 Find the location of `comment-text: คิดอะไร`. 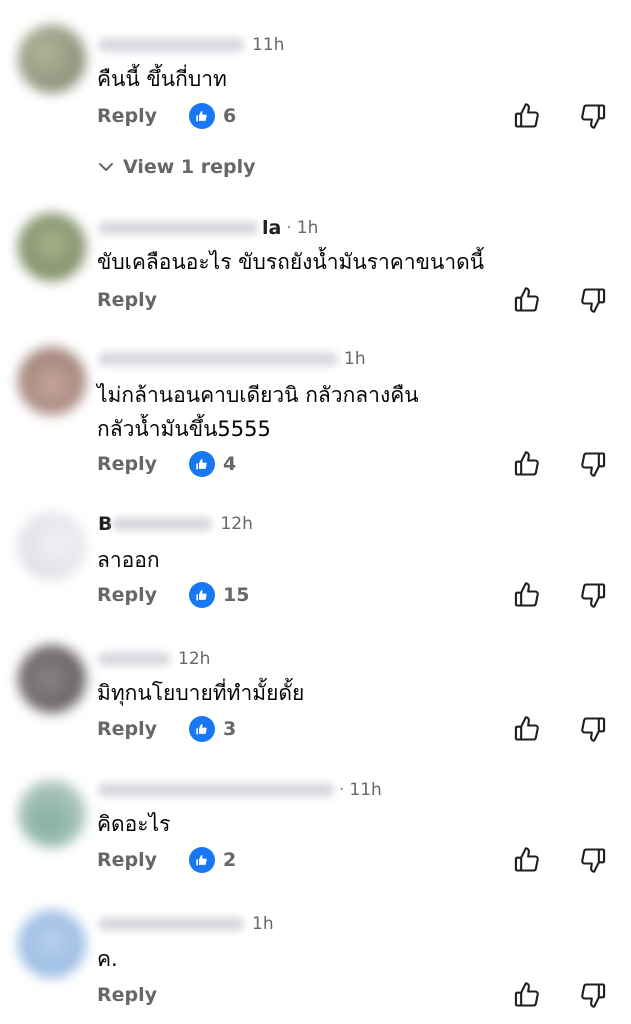

comment-text: คิดอะไร is located at coordinates (134, 824).